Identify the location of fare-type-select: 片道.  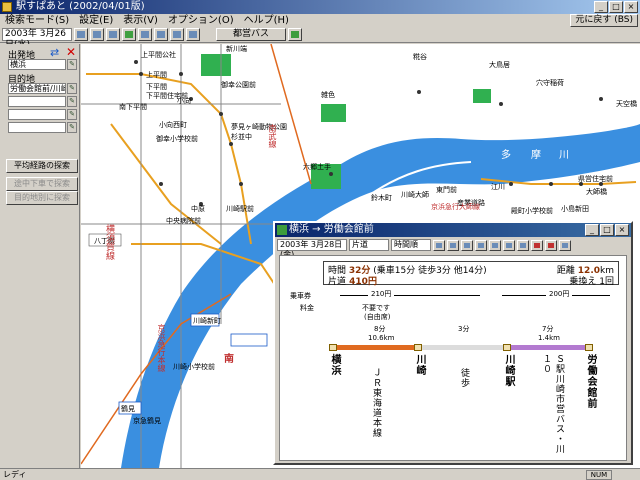
(369, 245).